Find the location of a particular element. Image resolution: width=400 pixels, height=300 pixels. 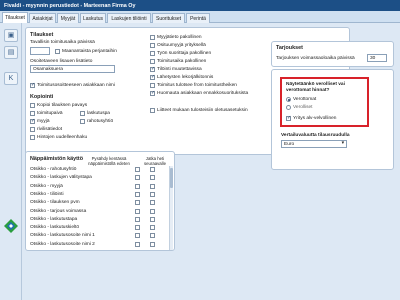

chevron-down-icon: ▾ is located at coordinates (342, 143).